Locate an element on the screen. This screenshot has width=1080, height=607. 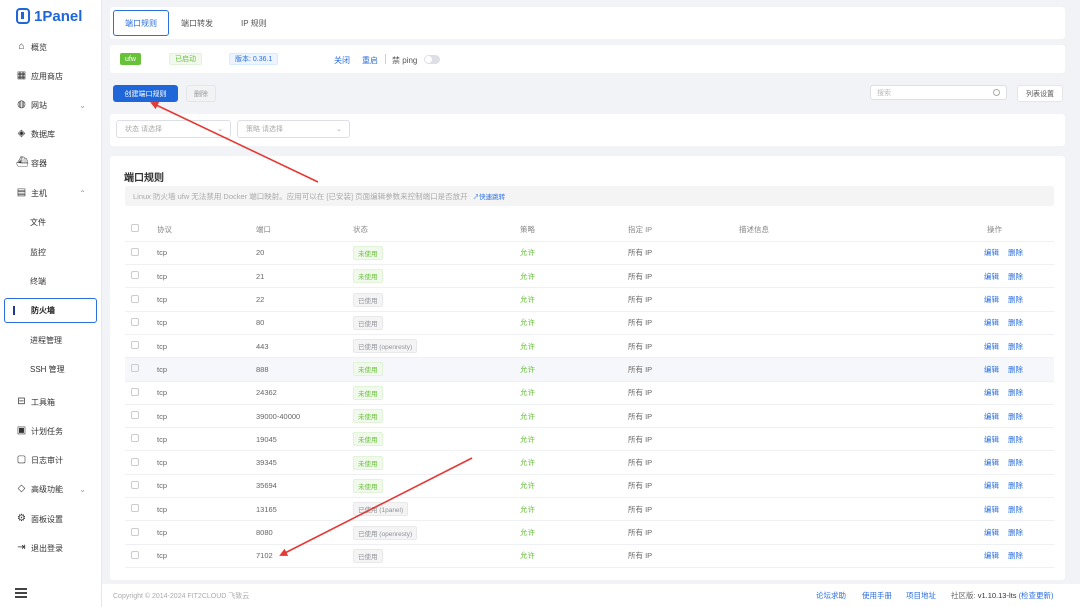
check-update-link: (检查更新) is located at coordinates (1036, 595).